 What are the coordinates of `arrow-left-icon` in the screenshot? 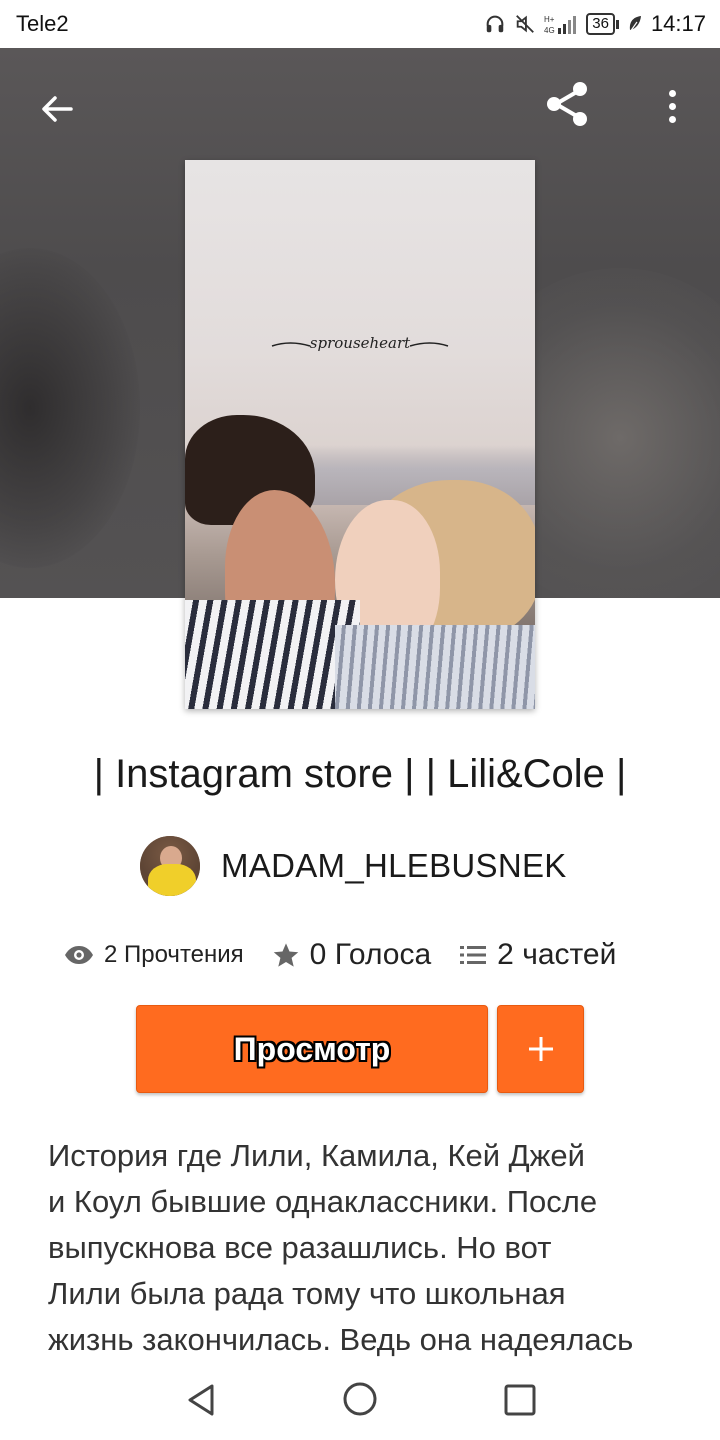 It's located at (57, 109).